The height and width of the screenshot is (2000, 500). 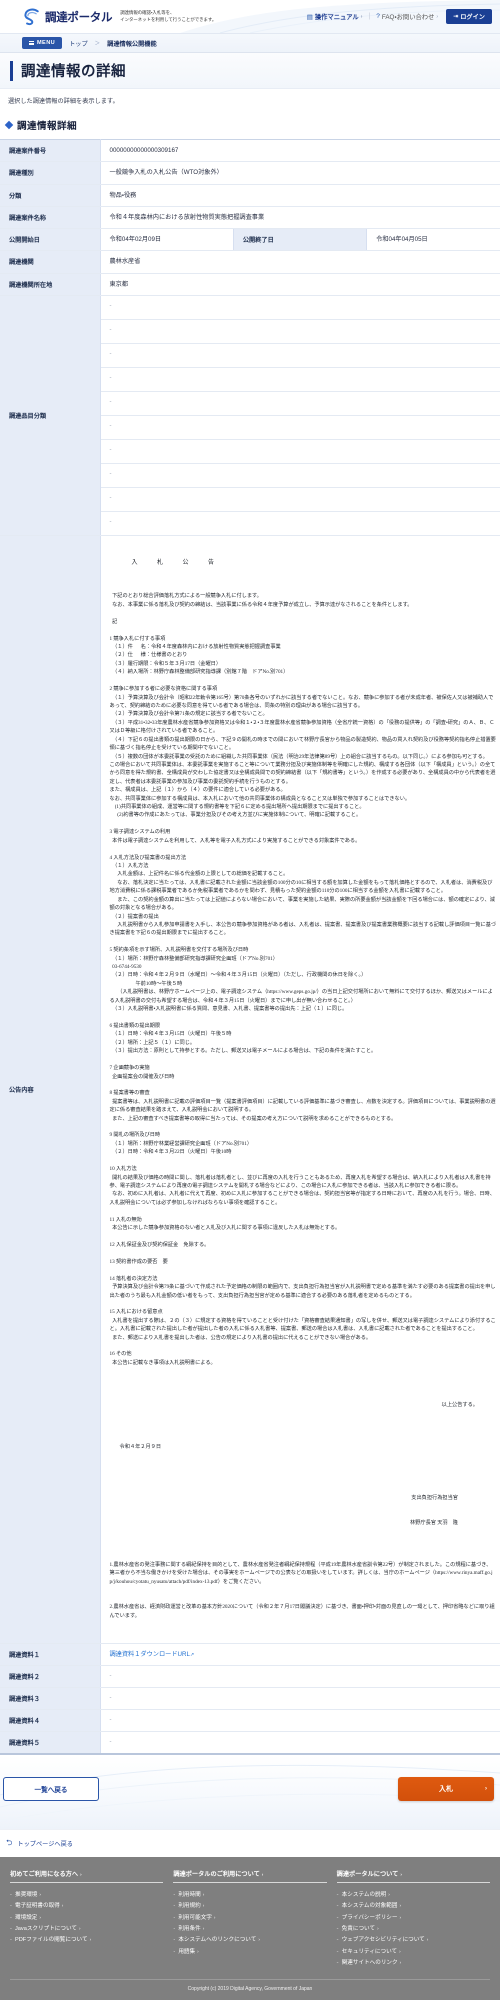 What do you see at coordinates (189, 1929) in the screenshot?
I see `footer-link-label: 利用条件` at bounding box center [189, 1929].